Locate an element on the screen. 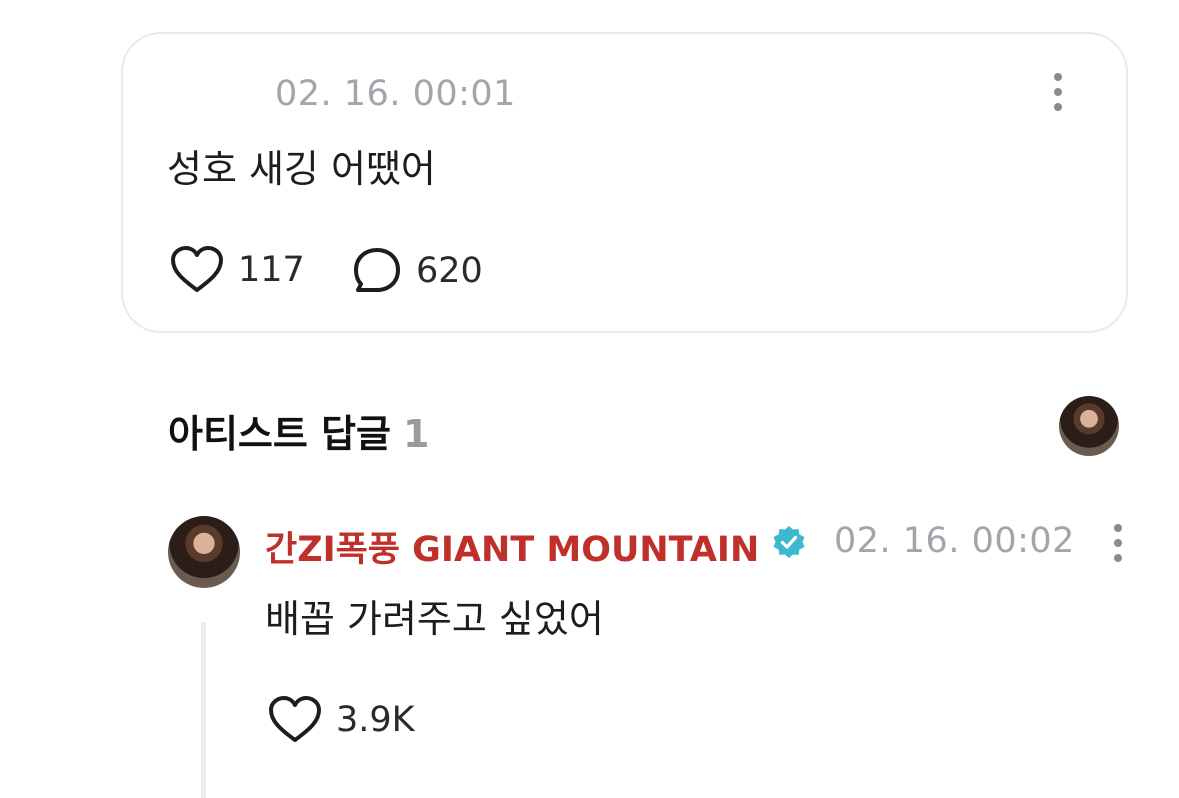  artist-replies-heading: 아티스트 답글 1 is located at coordinates (298, 430).